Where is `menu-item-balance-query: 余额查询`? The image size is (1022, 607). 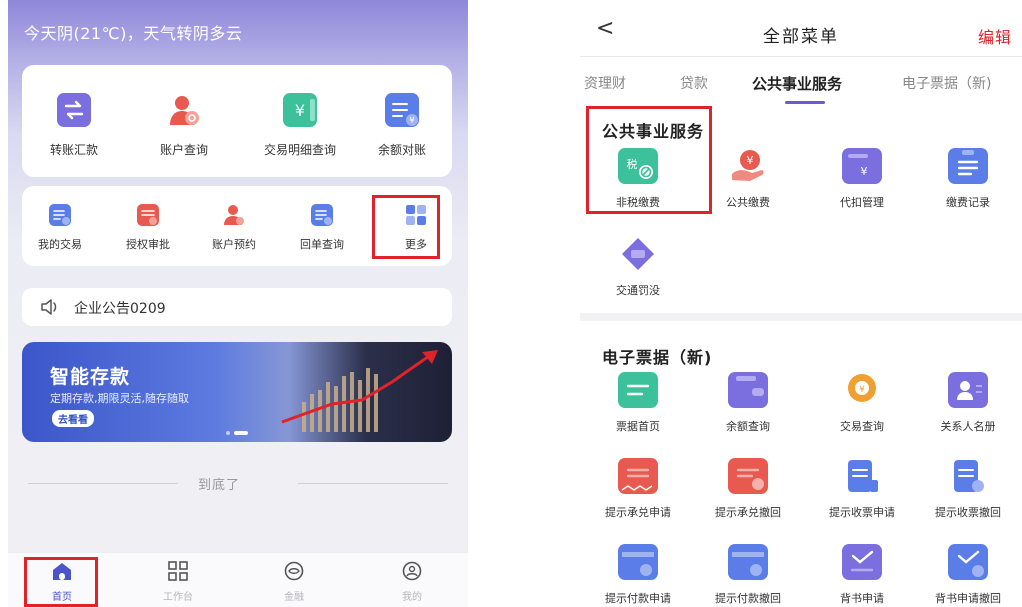
menu-item-balance-query: 余额查询 is located at coordinates (748, 403).